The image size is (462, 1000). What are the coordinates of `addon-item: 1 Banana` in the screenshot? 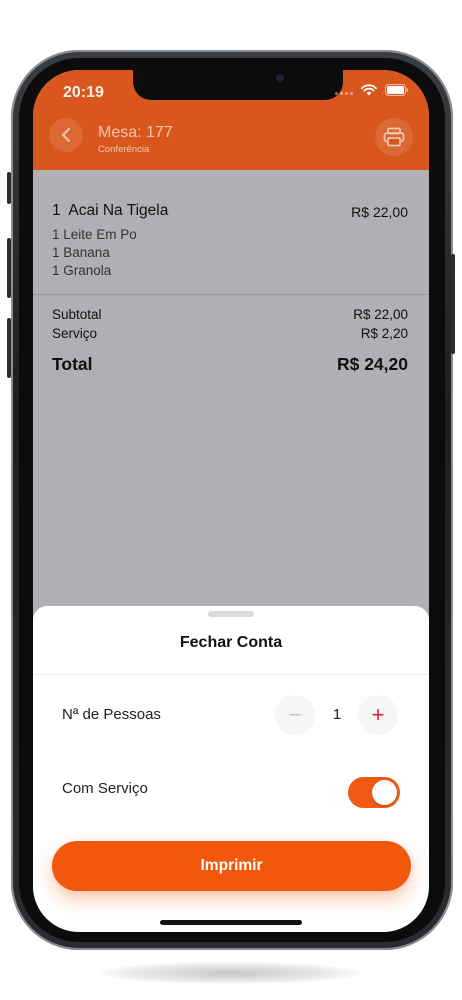 It's located at (81, 252).